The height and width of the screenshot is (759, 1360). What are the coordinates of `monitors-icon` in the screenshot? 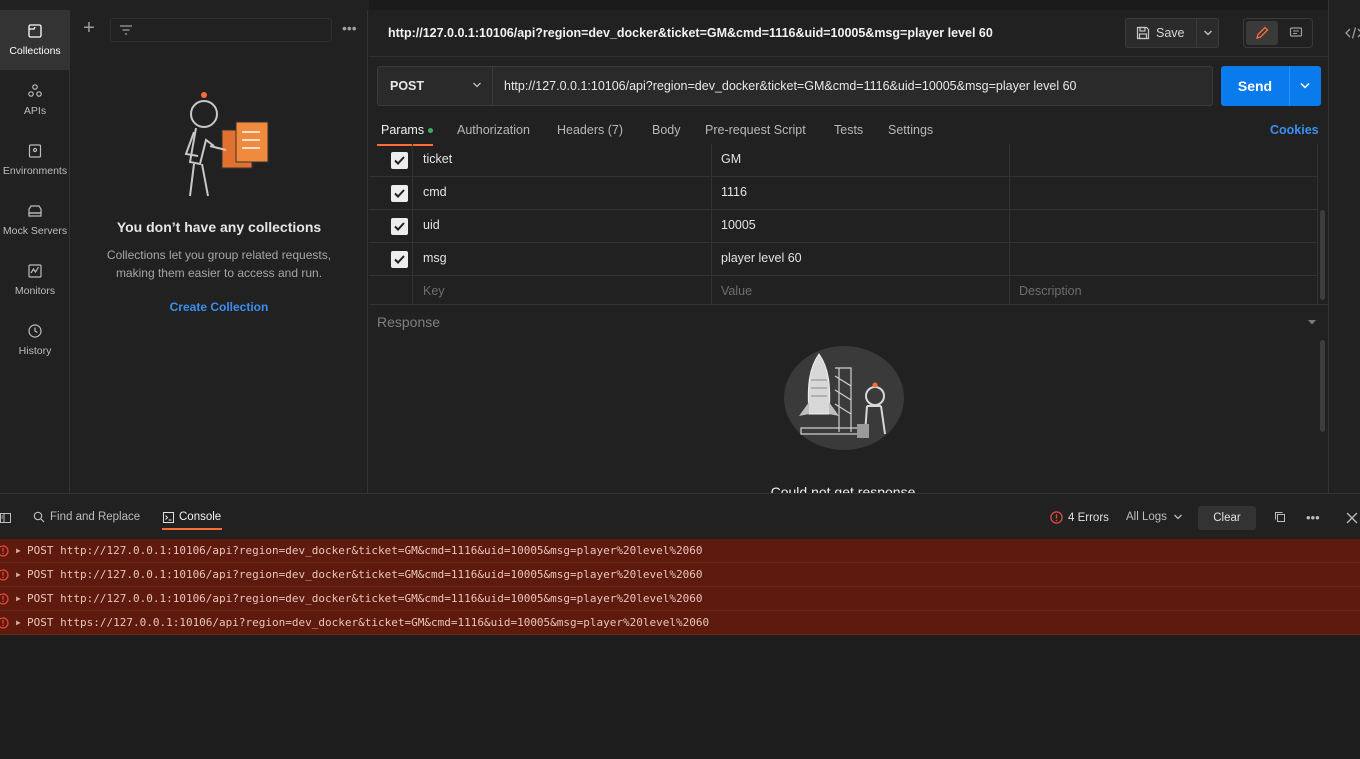 It's located at (35, 271).